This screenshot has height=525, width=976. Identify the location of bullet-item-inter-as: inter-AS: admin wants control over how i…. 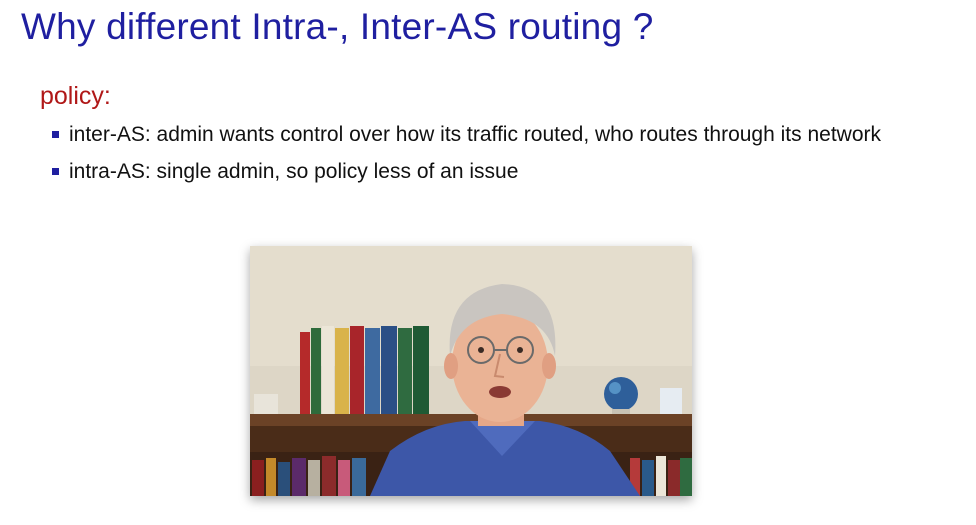
(492, 134).